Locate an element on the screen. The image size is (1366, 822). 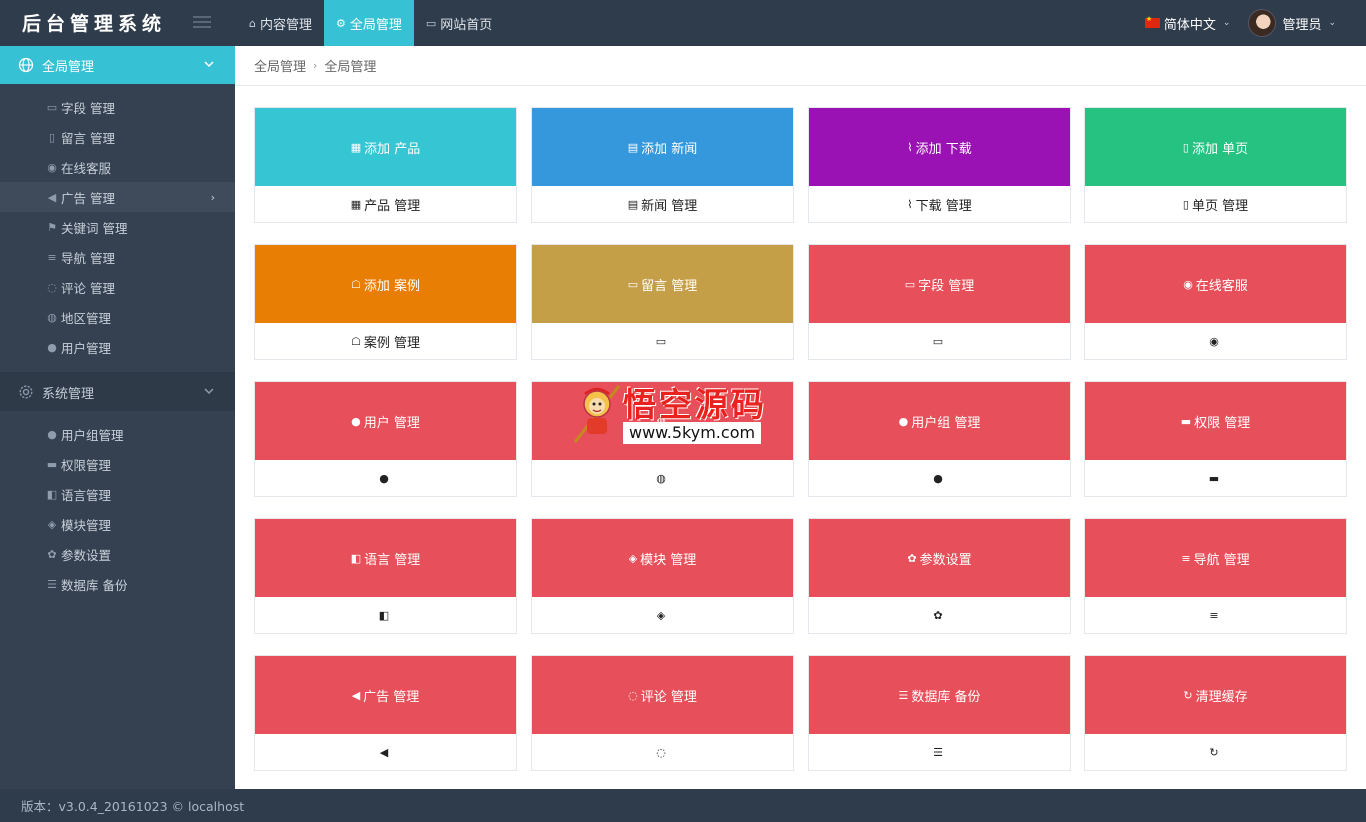
topnav-content-management: ⌂ 内容管理 is located at coordinates (280, 23).